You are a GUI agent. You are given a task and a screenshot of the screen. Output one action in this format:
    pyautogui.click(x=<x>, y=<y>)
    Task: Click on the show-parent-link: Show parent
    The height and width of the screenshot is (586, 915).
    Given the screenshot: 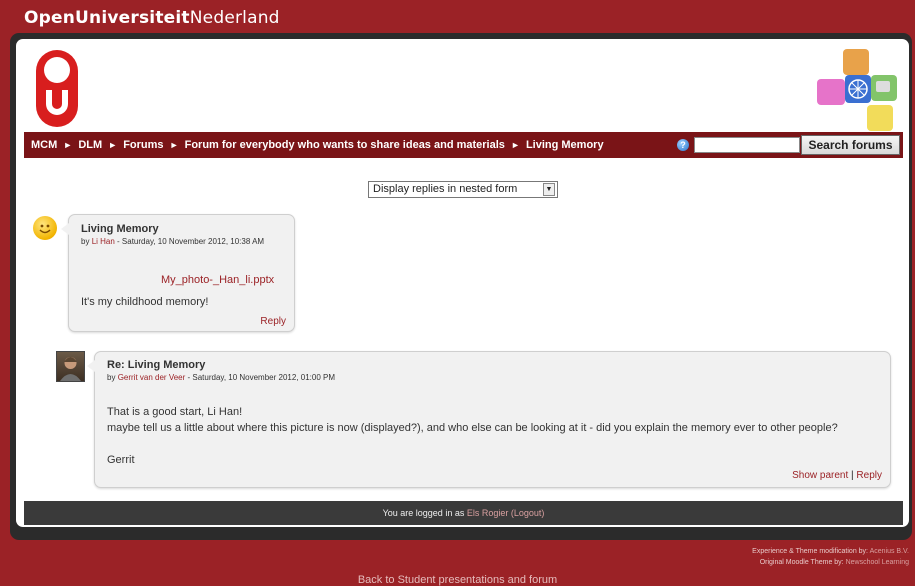 What is the action you would take?
    pyautogui.click(x=820, y=475)
    